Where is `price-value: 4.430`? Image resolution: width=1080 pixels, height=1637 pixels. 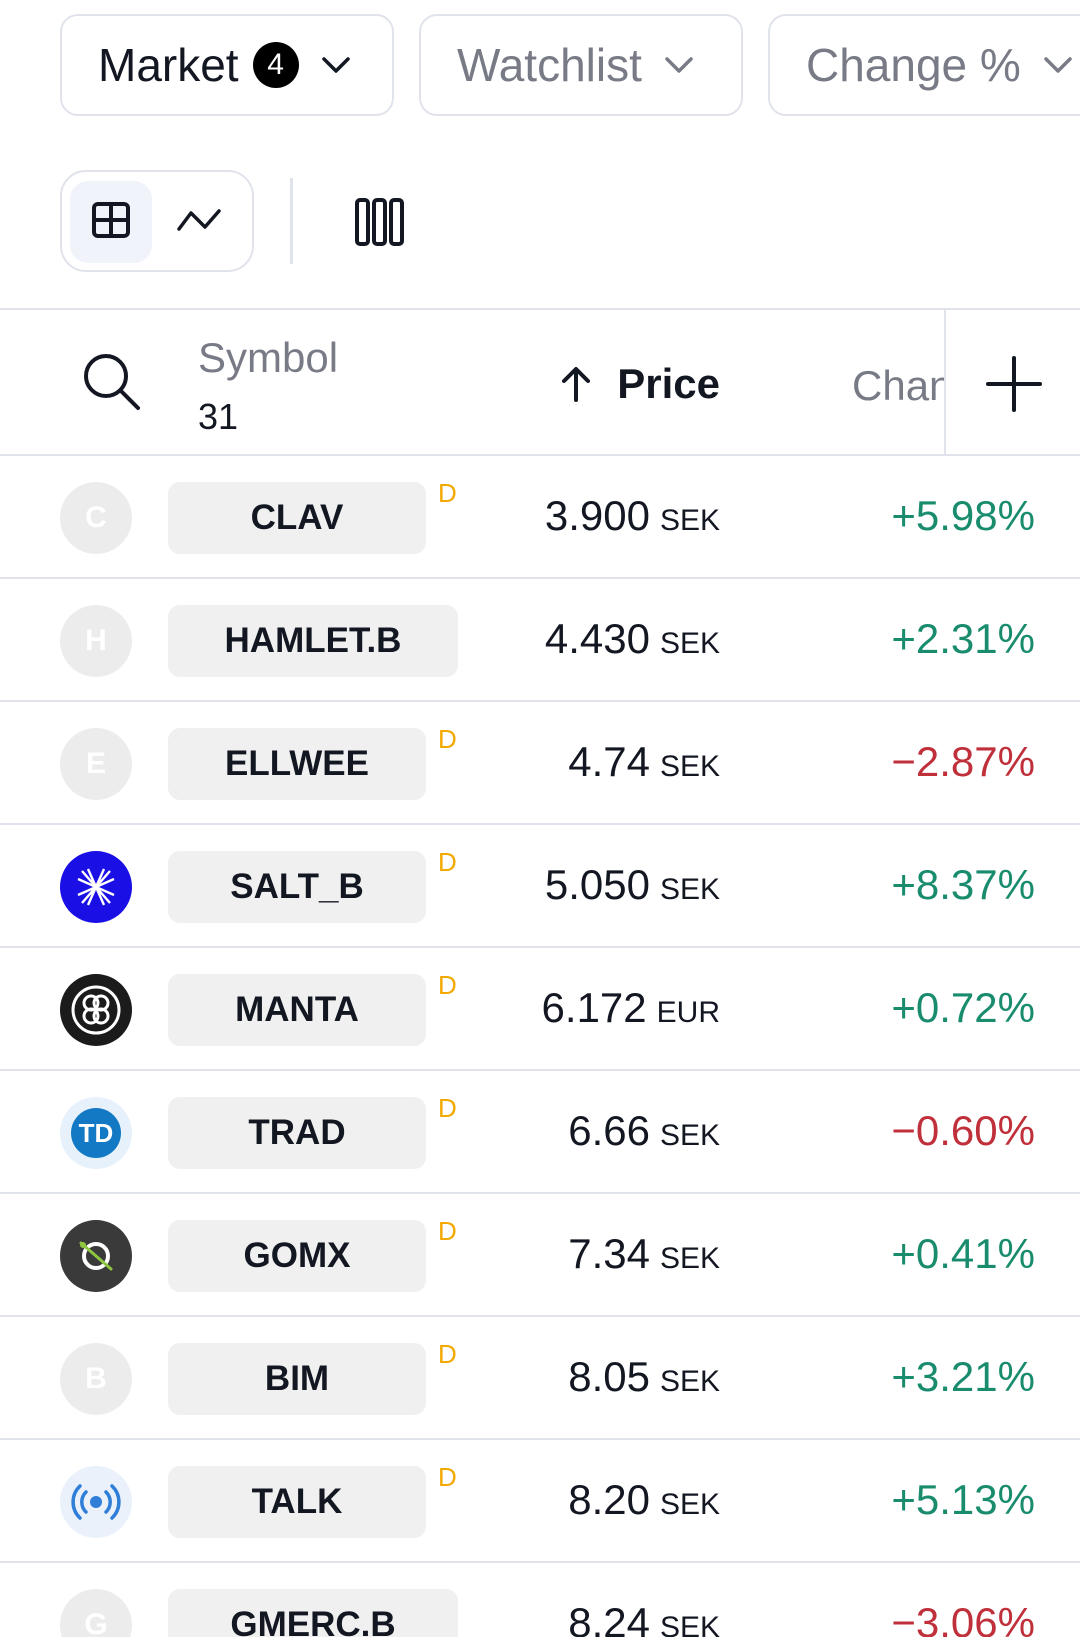
price-value: 4.430 is located at coordinates (597, 638).